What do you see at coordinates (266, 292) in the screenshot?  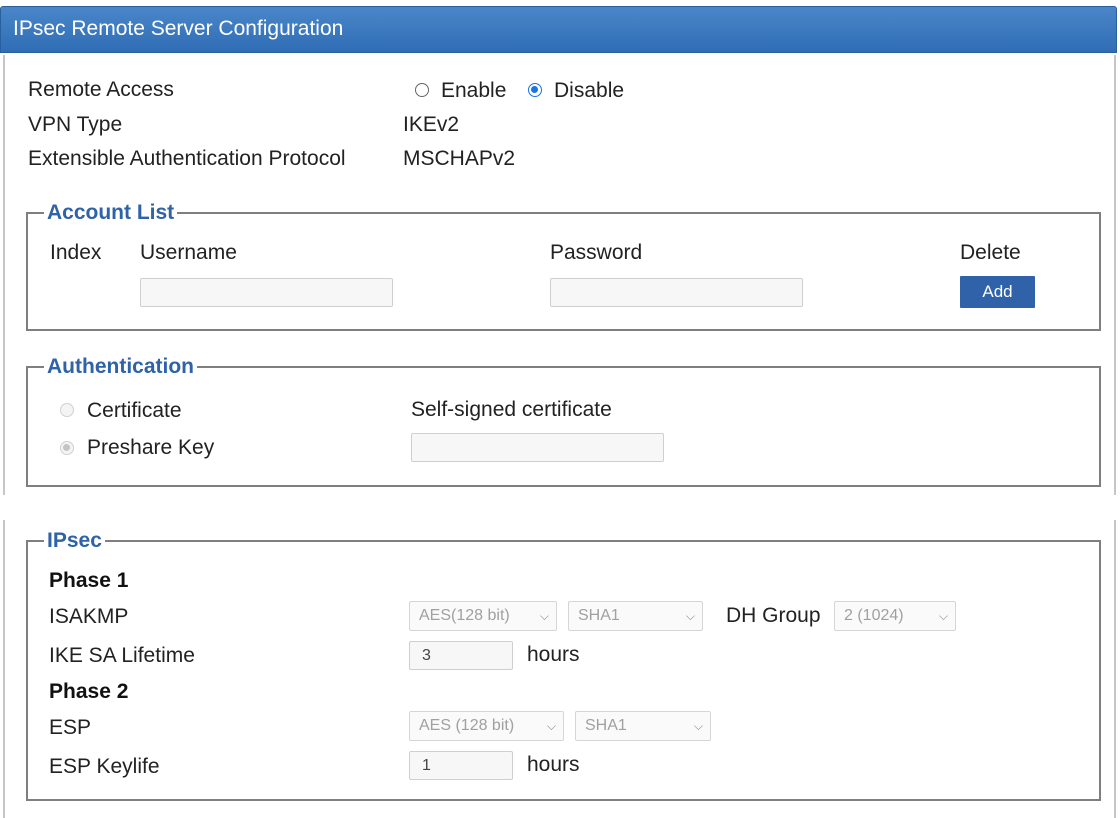 I see `username-input` at bounding box center [266, 292].